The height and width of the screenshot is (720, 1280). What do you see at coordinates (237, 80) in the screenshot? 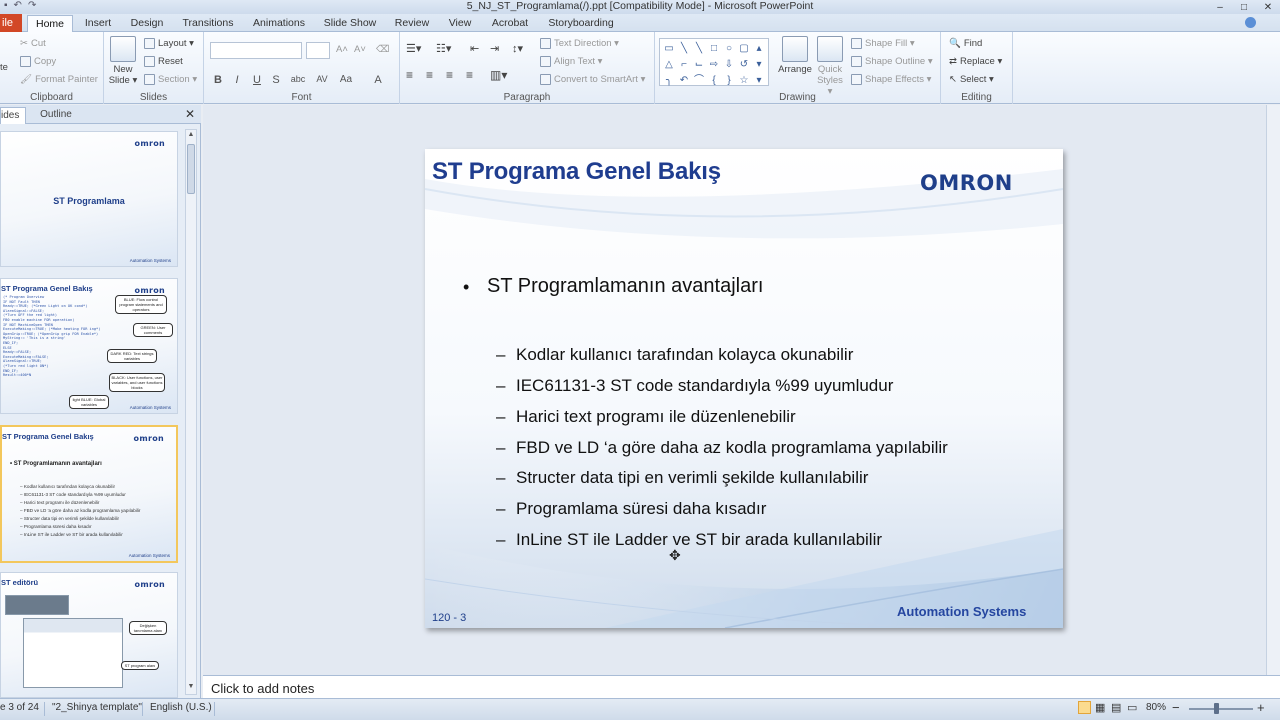
I see `italic-button: I` at bounding box center [237, 80].